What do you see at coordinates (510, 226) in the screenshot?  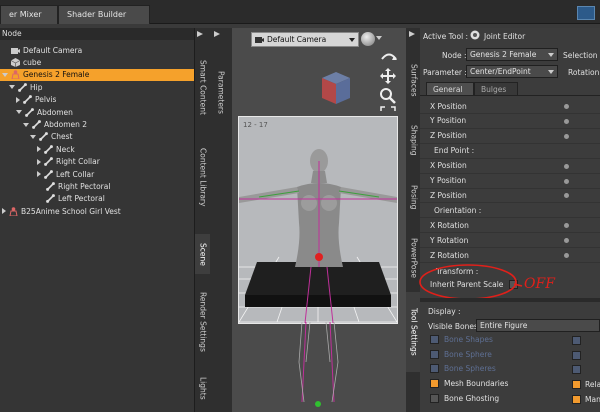 I see `param-slider-row: X Rotation` at bounding box center [510, 226].